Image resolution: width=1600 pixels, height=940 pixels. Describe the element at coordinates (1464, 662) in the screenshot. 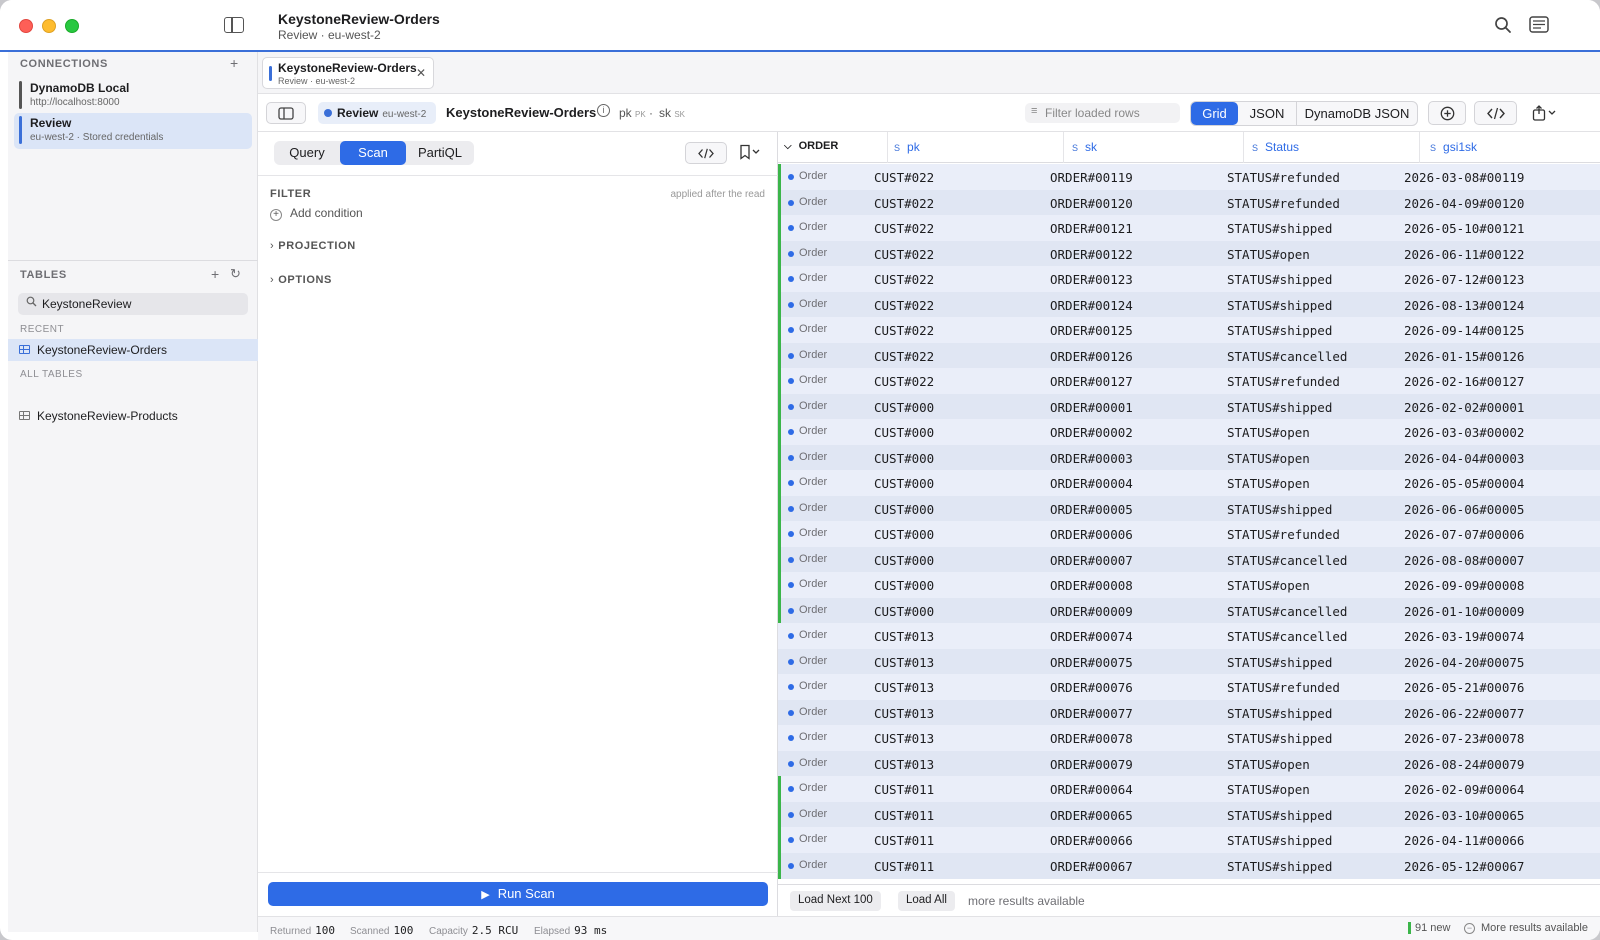

I see `cell-gsi1sk: 2026-04-20#00075` at that location.